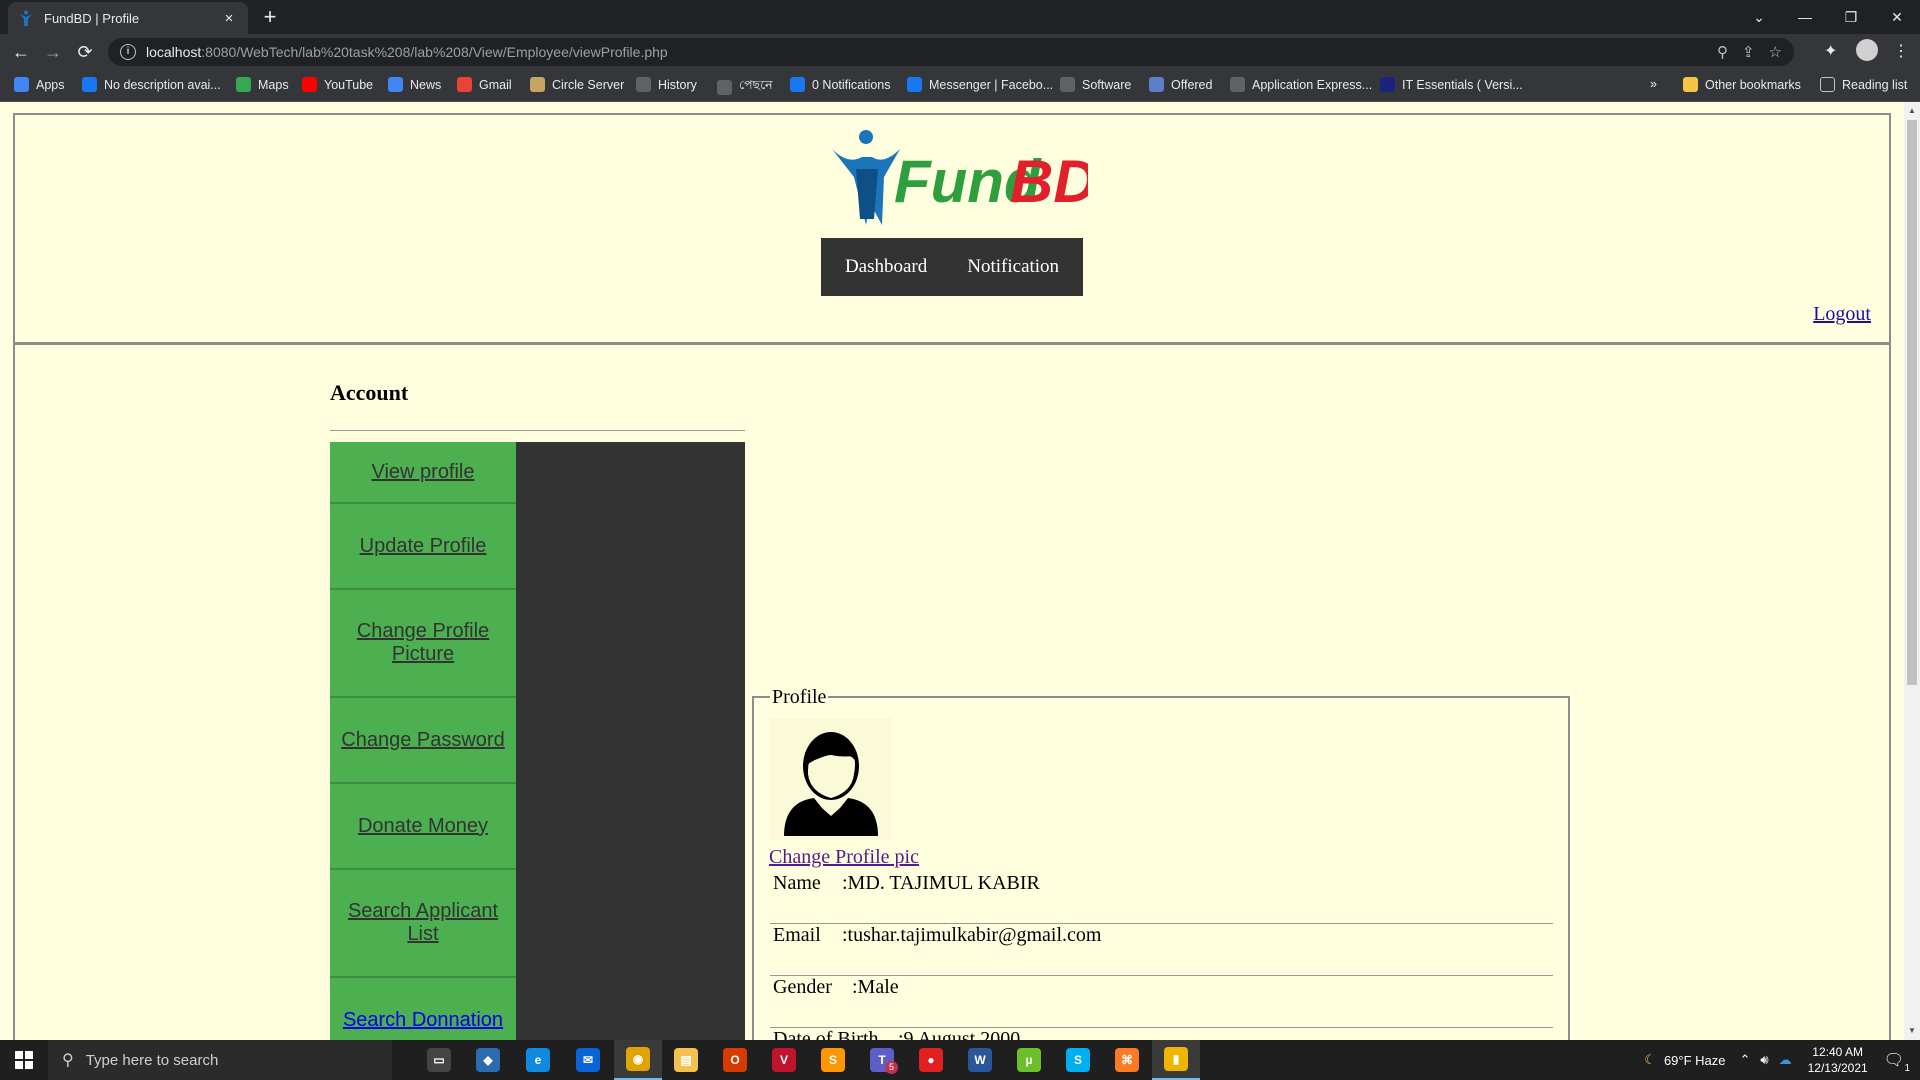  I want to click on bookmark-item: News, so click(414, 84).